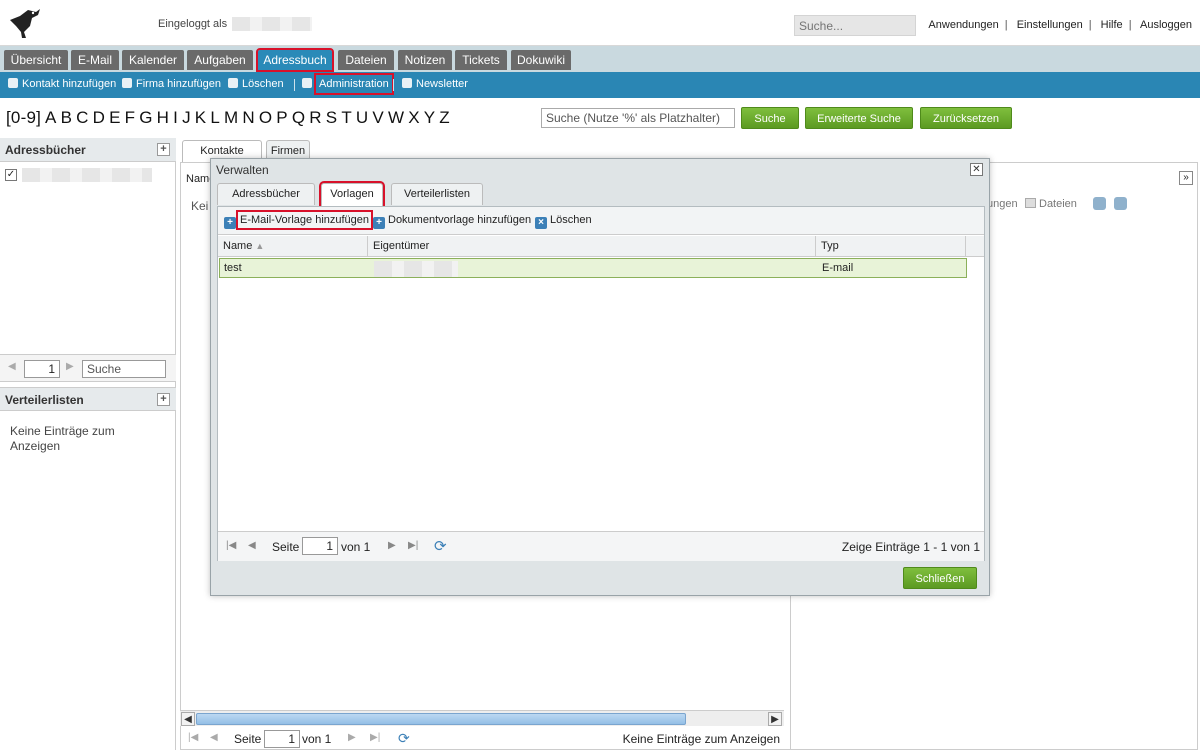  Describe the element at coordinates (541, 60) in the screenshot. I see `module-tab-dokuwiki: Dokuwiki` at that location.